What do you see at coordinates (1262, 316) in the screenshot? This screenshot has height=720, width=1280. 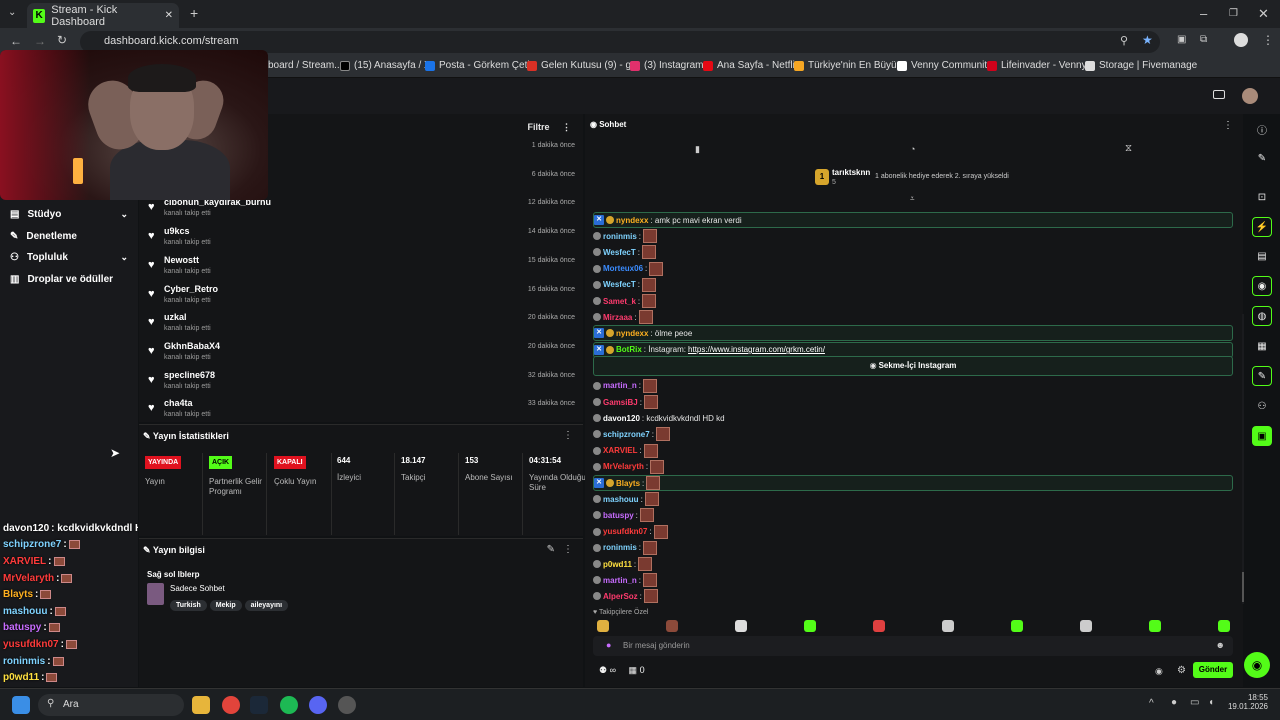 I see `broadcast-icon: ◍` at bounding box center [1262, 316].